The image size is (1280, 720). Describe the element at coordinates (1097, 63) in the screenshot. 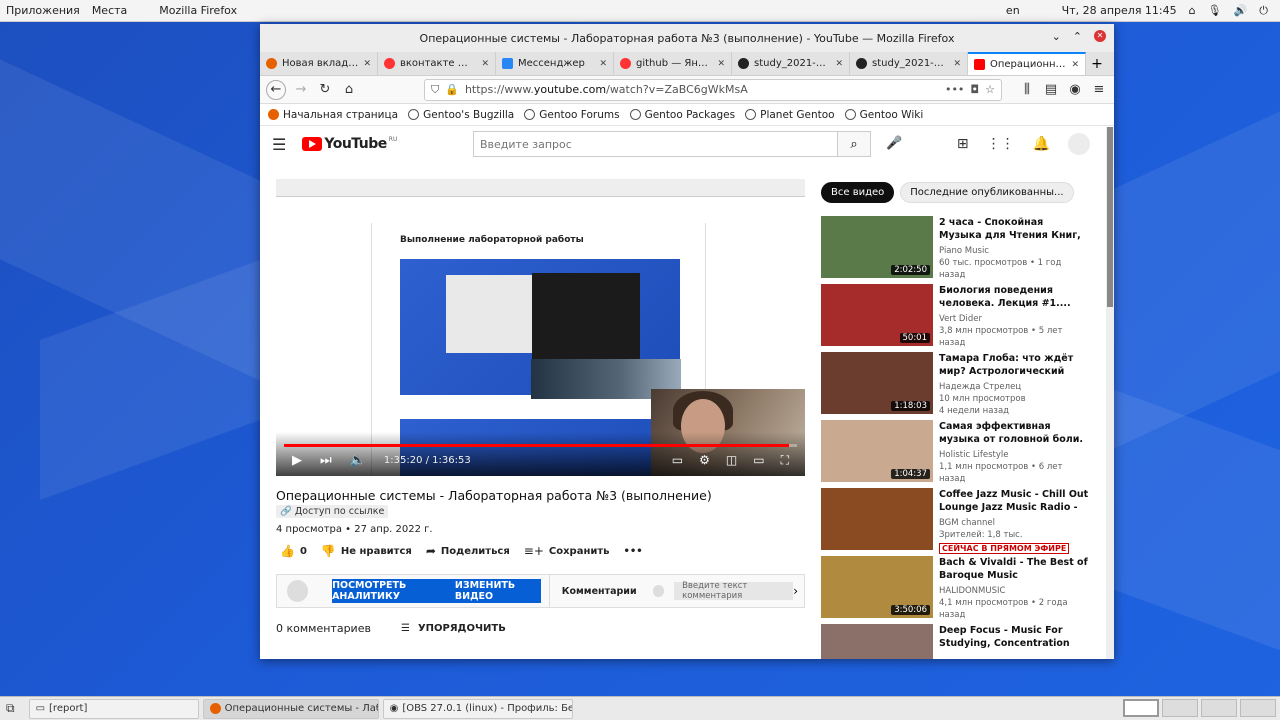

I see `new-tab-button: +` at that location.